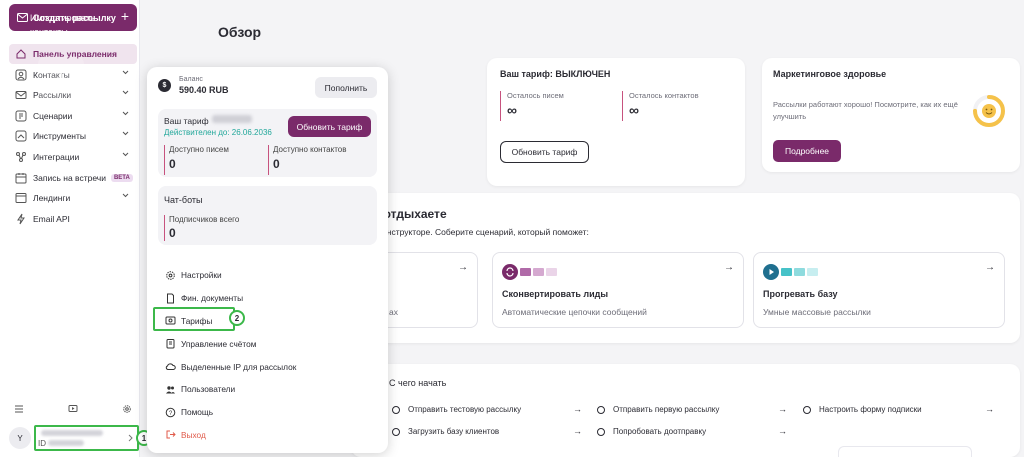 The image size is (1024, 457). What do you see at coordinates (270, 389) in the screenshot?
I see `menu-item-users: Пользователи` at bounding box center [270, 389].